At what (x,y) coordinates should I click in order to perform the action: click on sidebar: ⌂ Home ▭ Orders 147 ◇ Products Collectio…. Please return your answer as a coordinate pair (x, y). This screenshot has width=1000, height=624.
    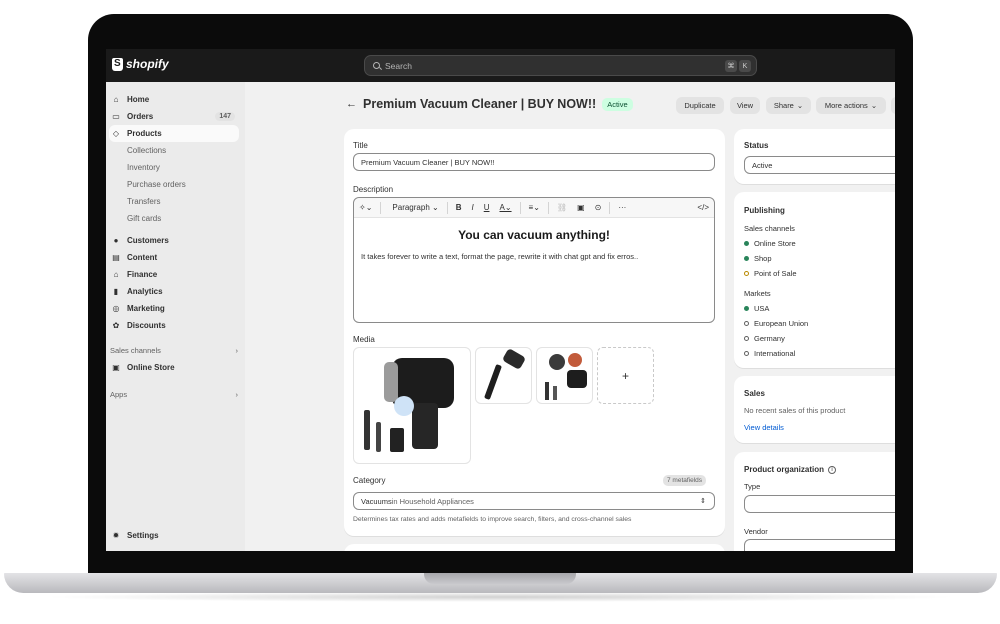
    Looking at the image, I should click on (175, 316).